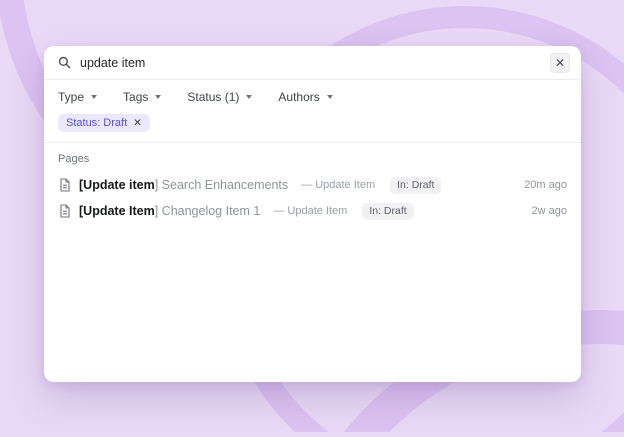 The image size is (624, 437). I want to click on search-bar: ✕, so click(312, 63).